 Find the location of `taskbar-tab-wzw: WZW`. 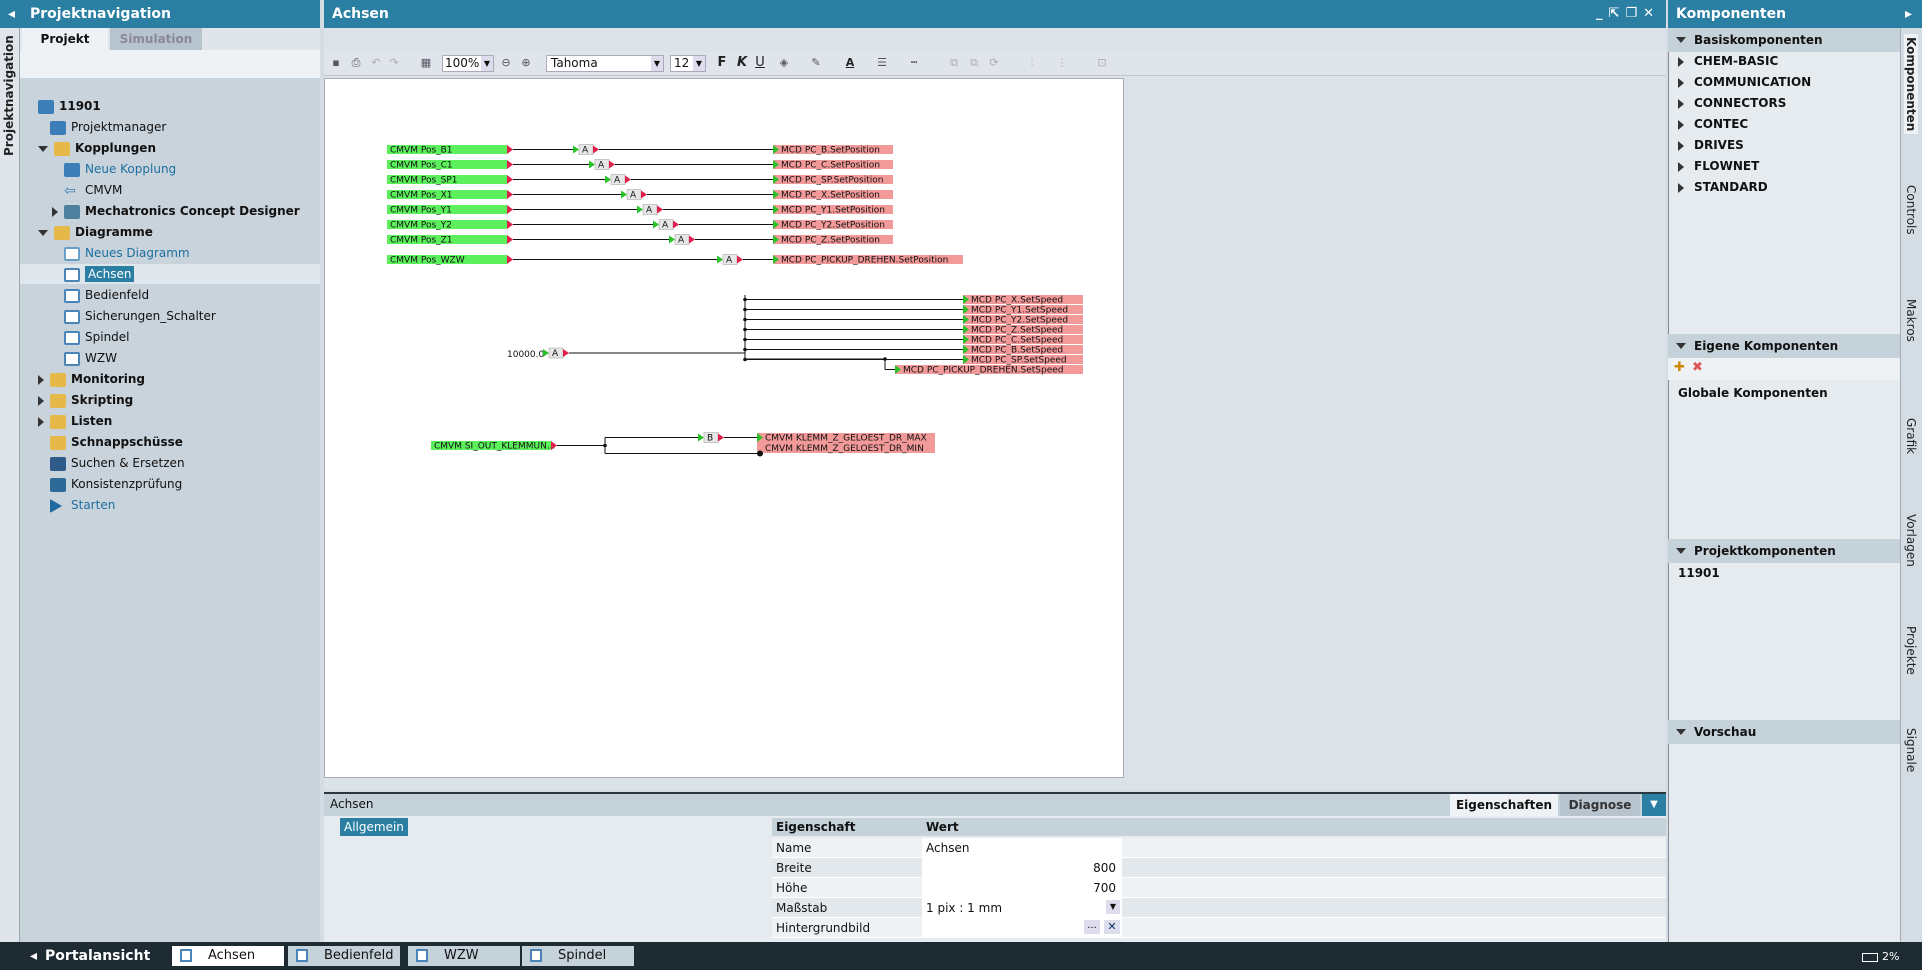

taskbar-tab-wzw: WZW is located at coordinates (464, 956).